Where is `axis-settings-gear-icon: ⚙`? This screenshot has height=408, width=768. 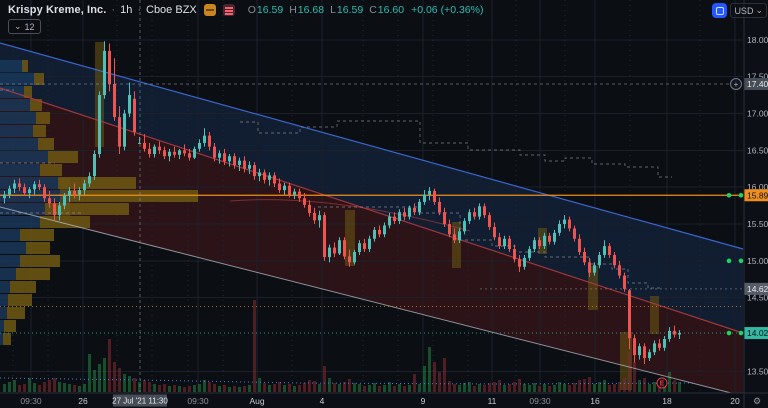 axis-settings-gear-icon: ⚙ is located at coordinates (757, 401).